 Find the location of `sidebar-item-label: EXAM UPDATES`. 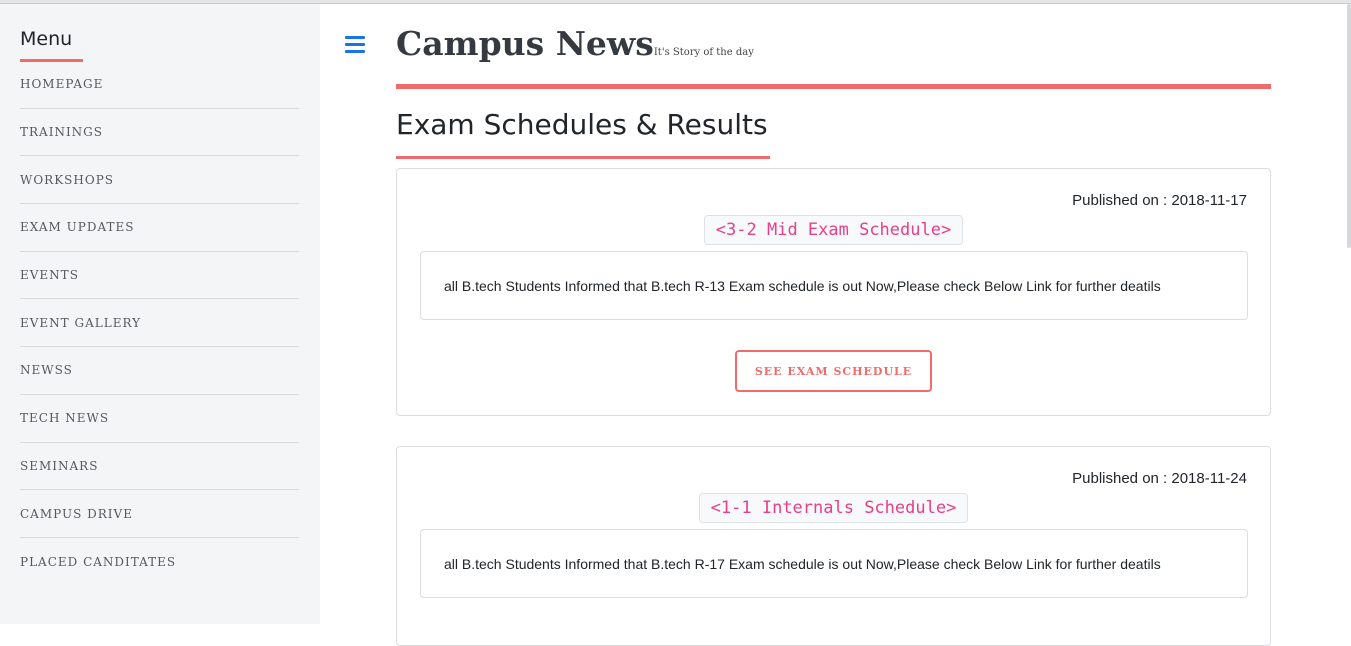

sidebar-item-label: EXAM UPDATES is located at coordinates (77, 227).